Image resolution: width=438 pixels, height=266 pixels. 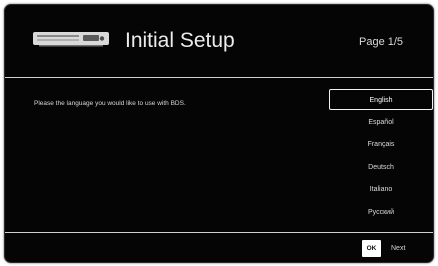 What do you see at coordinates (381, 144) in the screenshot?
I see `language-option-francais: Français` at bounding box center [381, 144].